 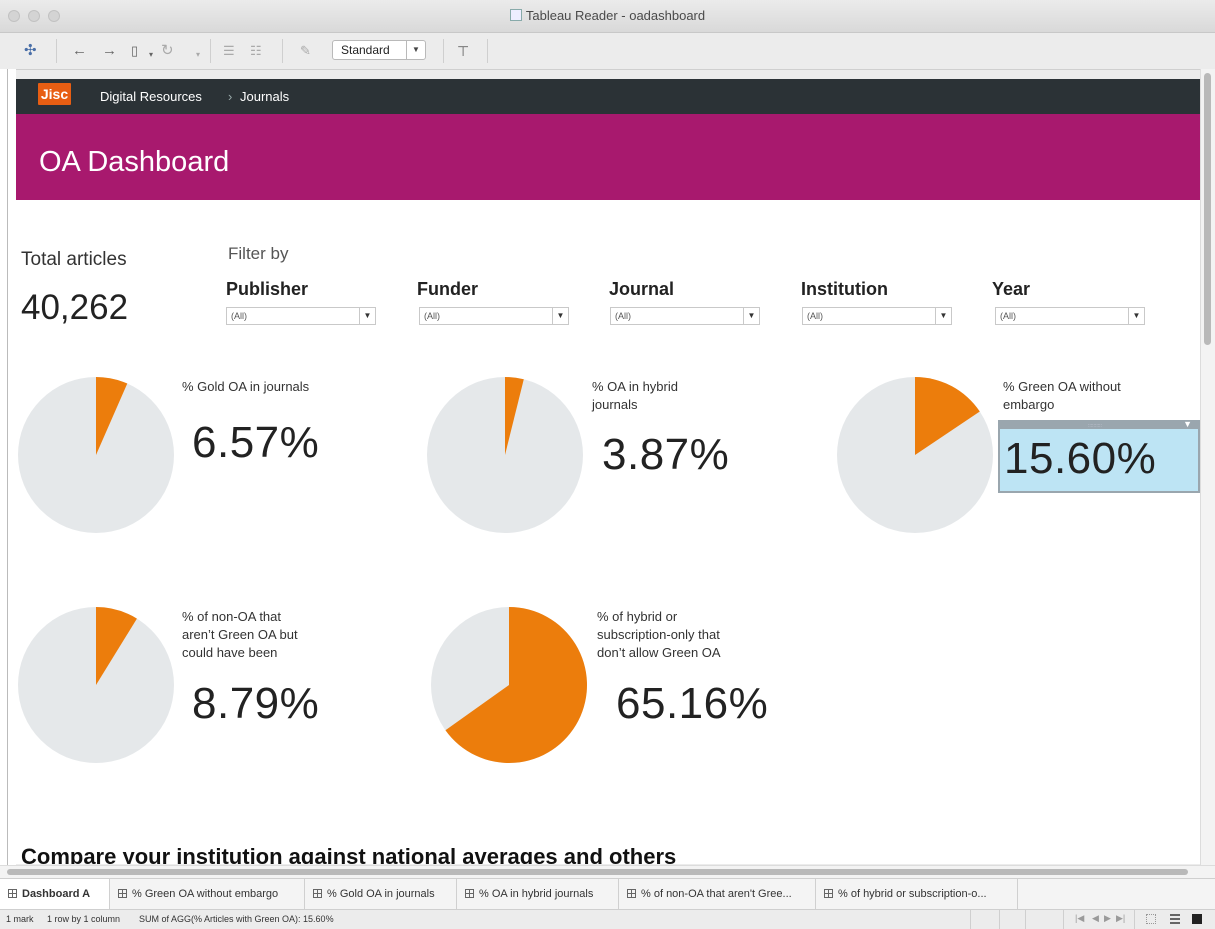 I want to click on breadcrumb-journals: Journals, so click(x=264, y=96).